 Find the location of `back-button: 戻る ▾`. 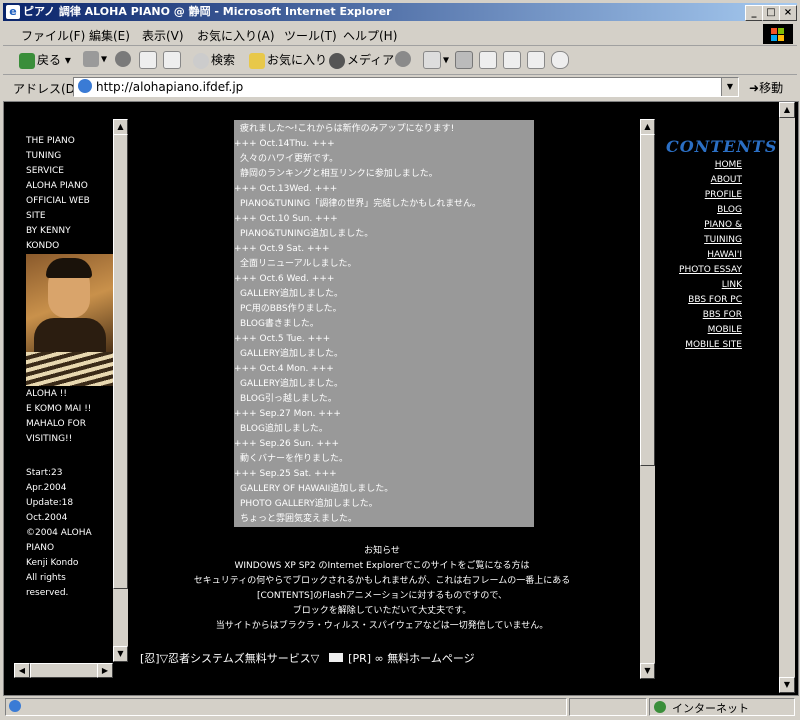

back-button: 戻る ▾ is located at coordinates (45, 60).